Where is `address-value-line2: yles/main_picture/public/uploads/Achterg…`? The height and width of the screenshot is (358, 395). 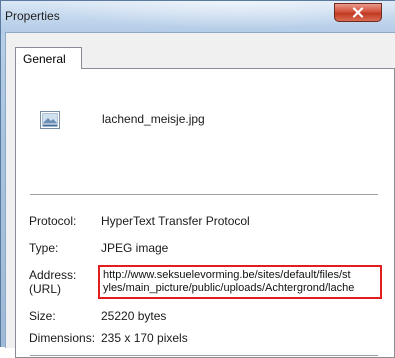 address-value-line2: yles/main_picture/public/uploads/Achterg… is located at coordinates (229, 288).